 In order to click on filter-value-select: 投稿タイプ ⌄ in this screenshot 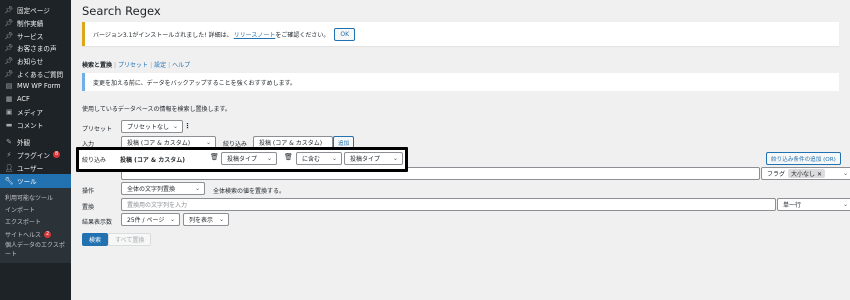, I will do `click(373, 158)`.